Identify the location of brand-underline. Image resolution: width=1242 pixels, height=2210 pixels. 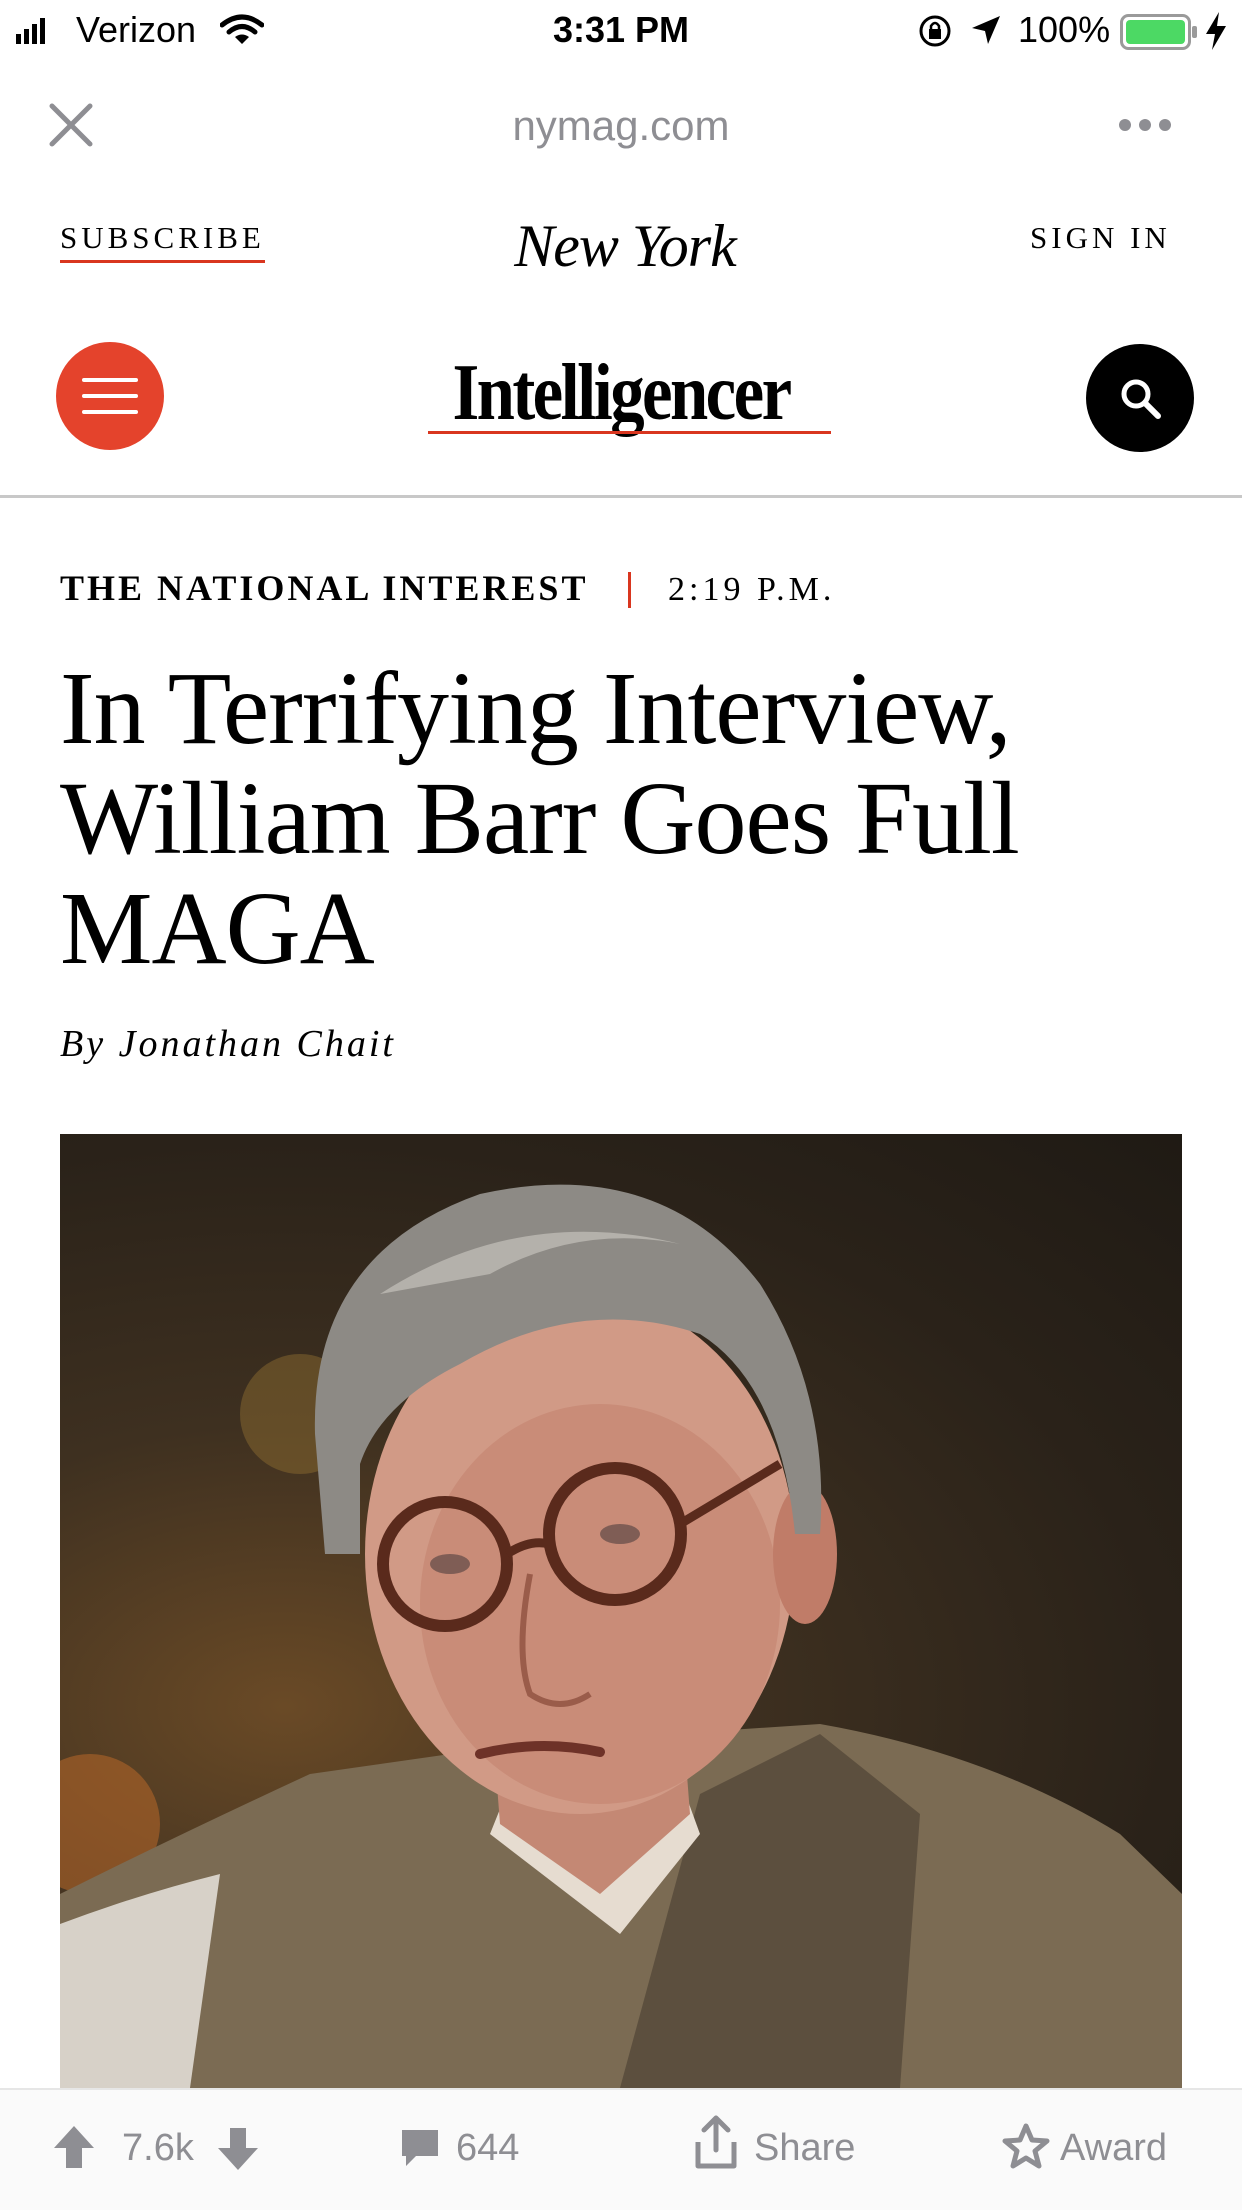
(629, 432).